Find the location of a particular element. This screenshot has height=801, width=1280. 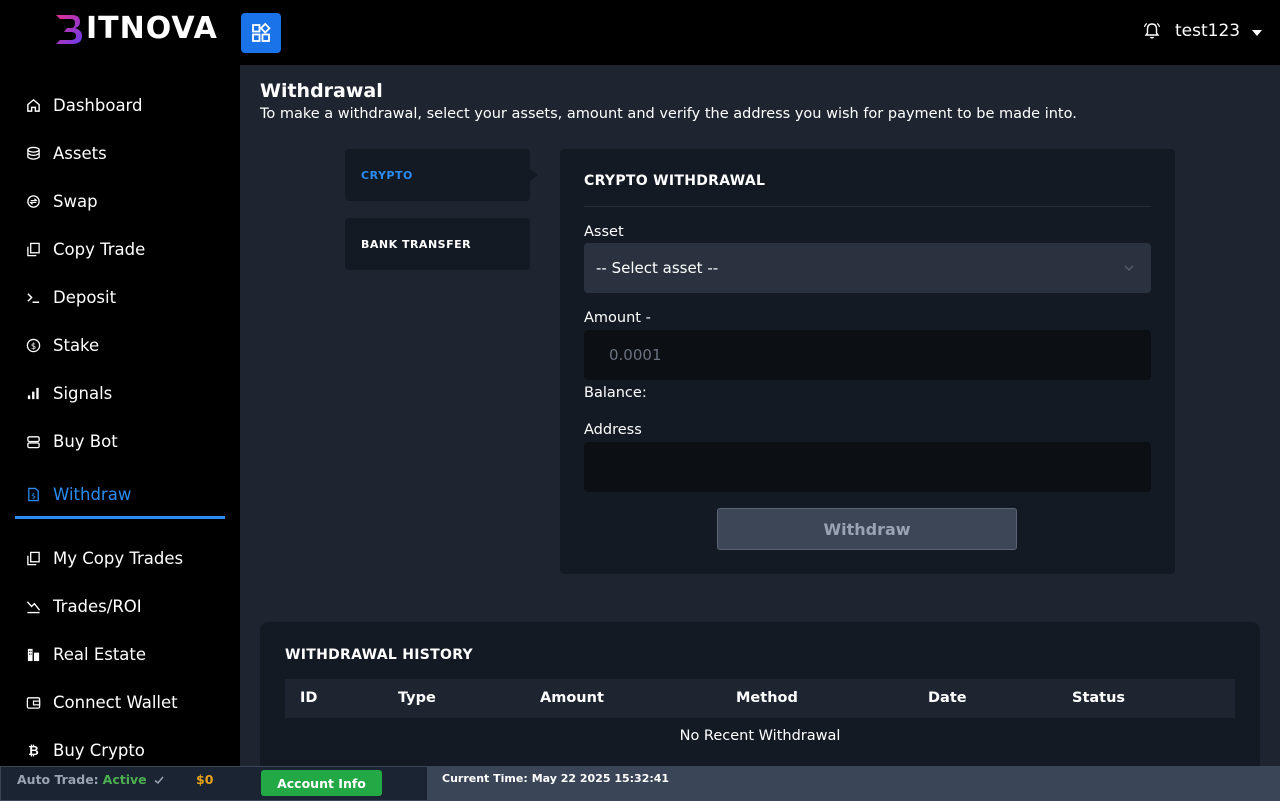

auto-trade-state: Active is located at coordinates (124, 779).